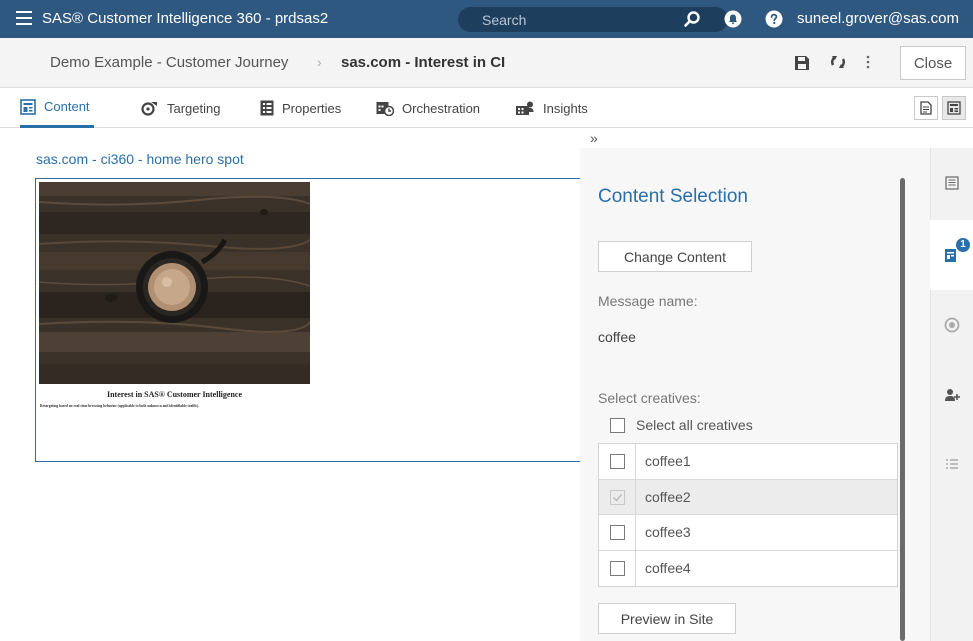 Image resolution: width=973 pixels, height=641 pixels. What do you see at coordinates (902, 409) in the screenshot?
I see `panel-scrollbar` at bounding box center [902, 409].